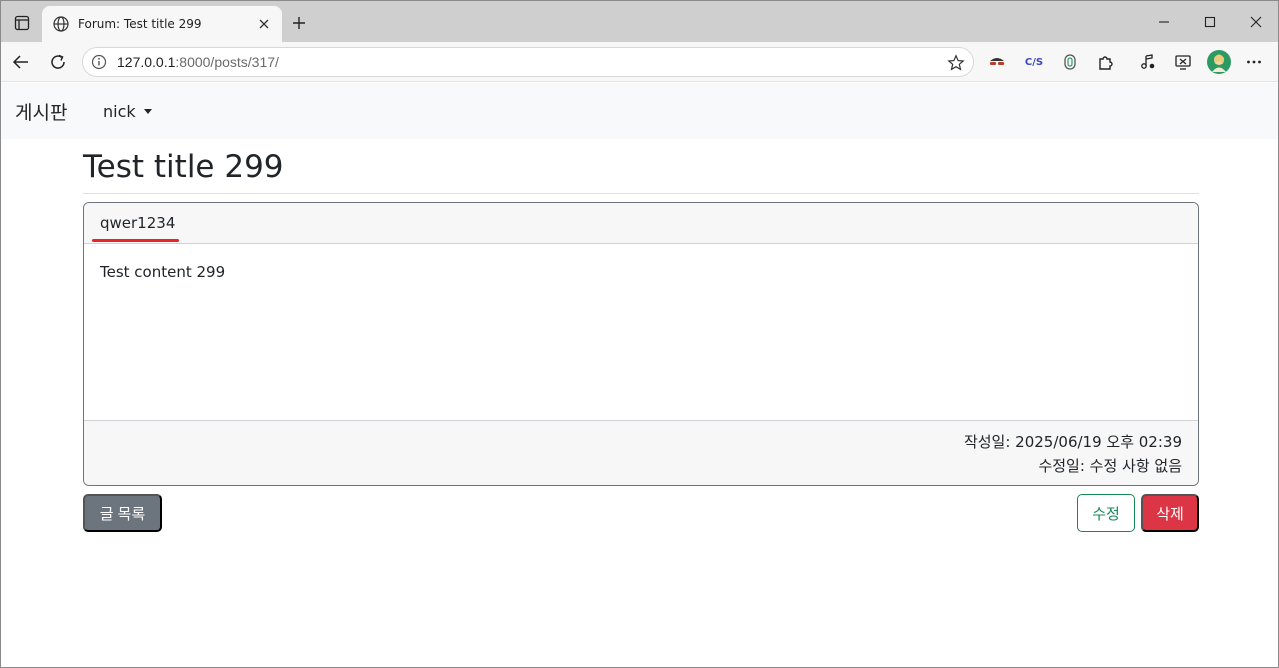  What do you see at coordinates (119, 111) in the screenshot?
I see `user-name: nick` at bounding box center [119, 111].